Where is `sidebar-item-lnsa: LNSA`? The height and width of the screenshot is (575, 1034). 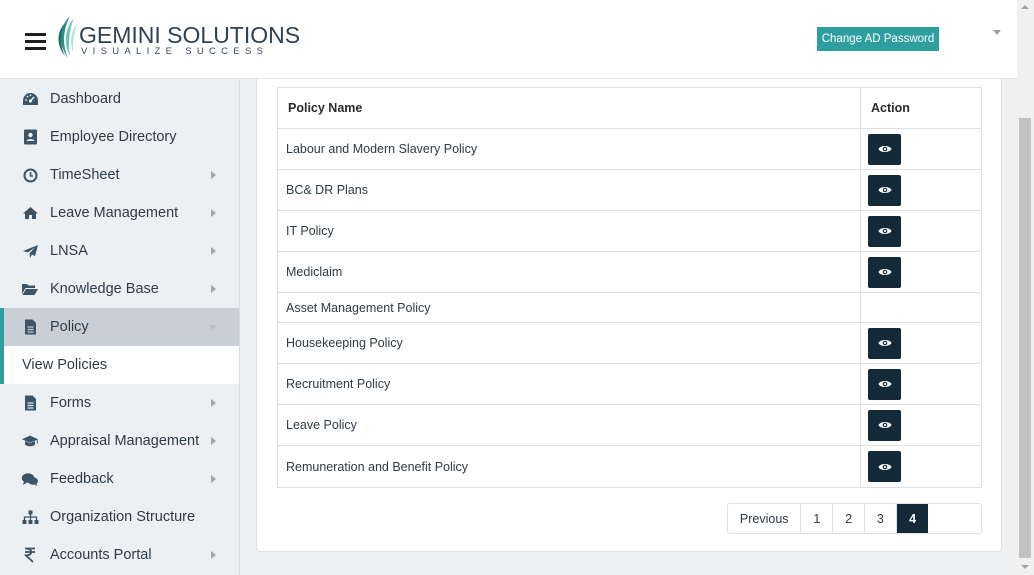
sidebar-item-lnsa: LNSA is located at coordinates (119, 251).